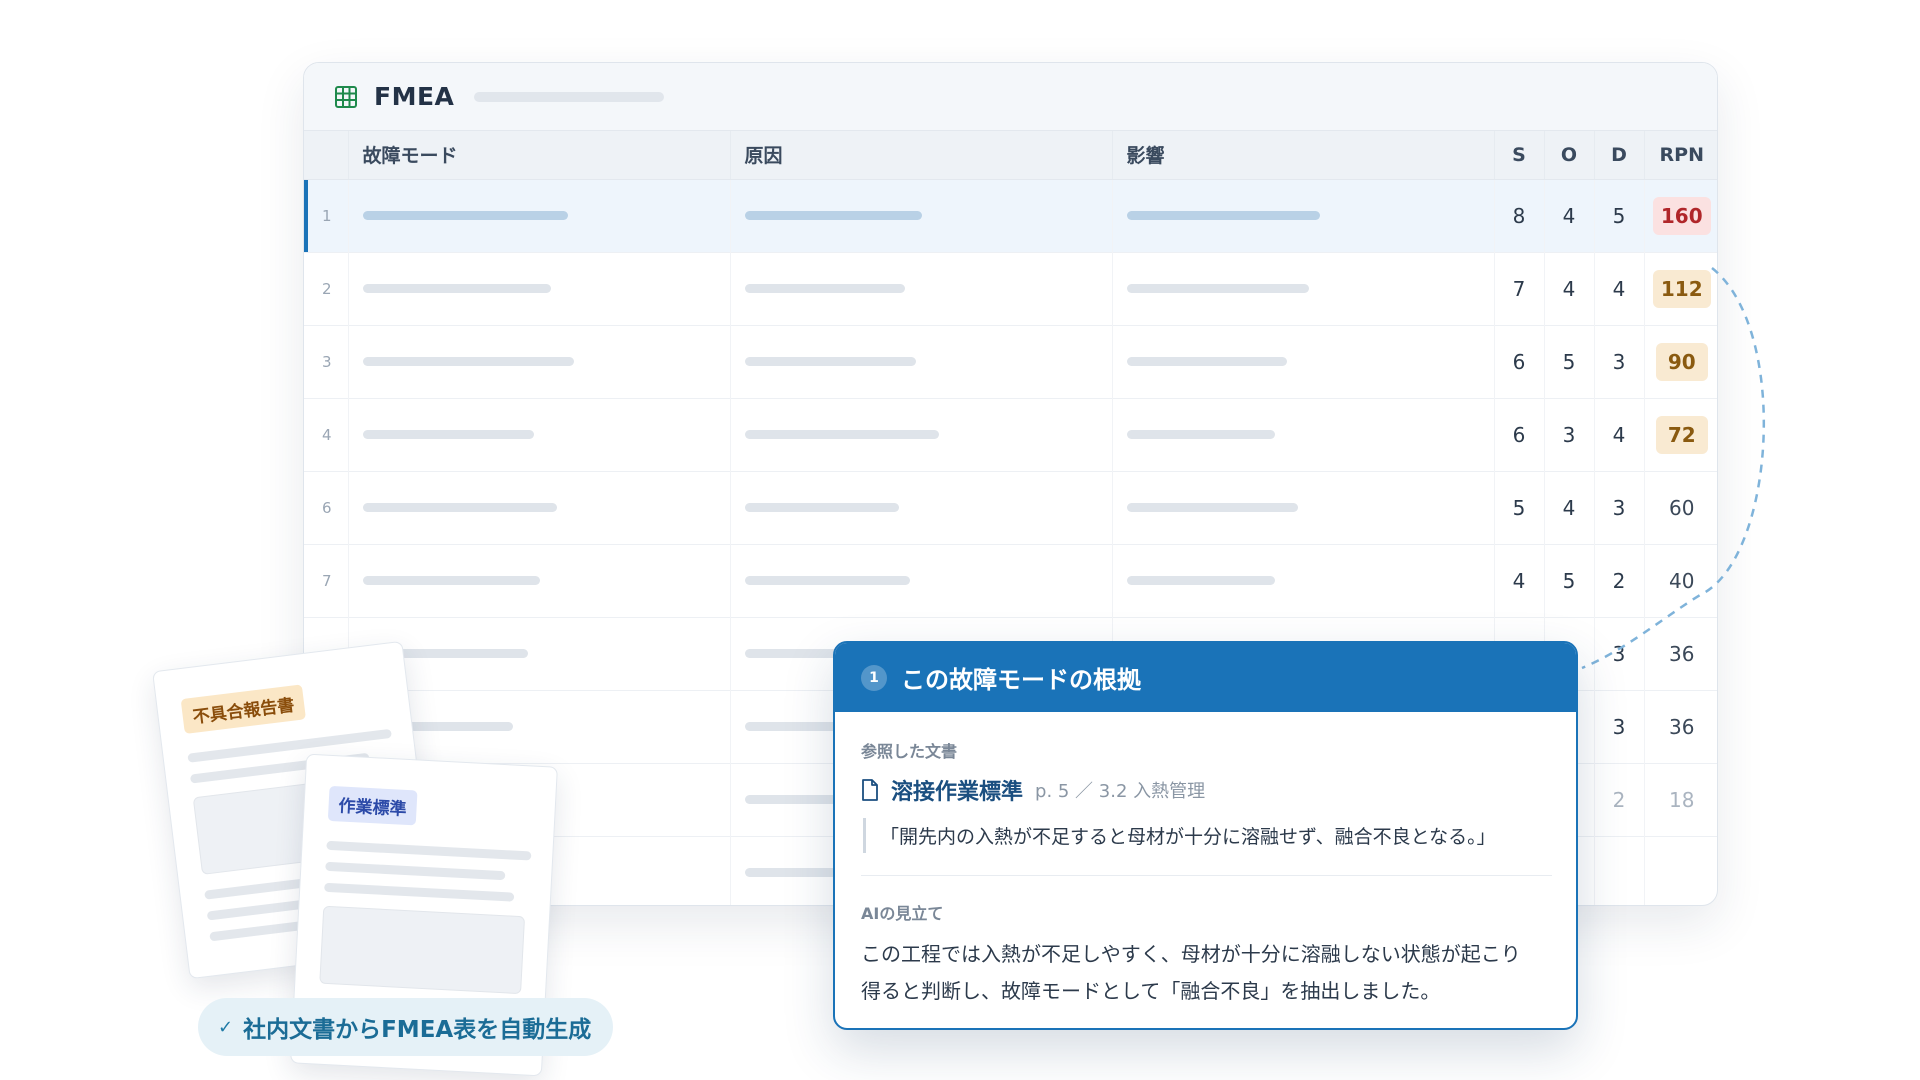 Image resolution: width=1920 pixels, height=1080 pixels. I want to click on header-effect: 影響, so click(1302, 155).